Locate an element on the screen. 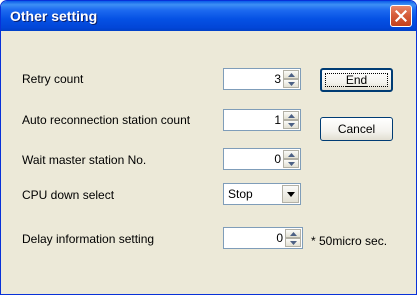  wait-master-label: Wait master station No. is located at coordinates (84, 160).